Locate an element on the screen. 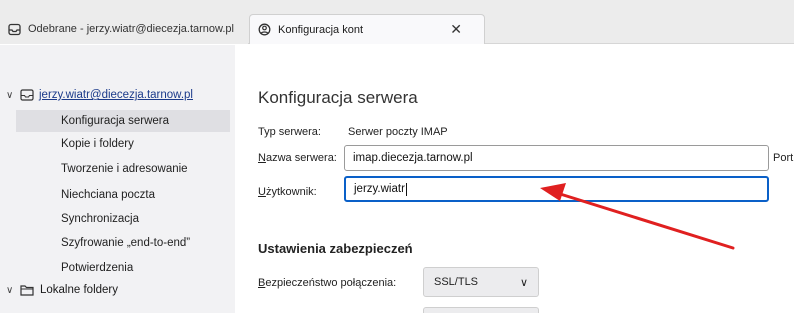  folder-icon is located at coordinates (27, 290).